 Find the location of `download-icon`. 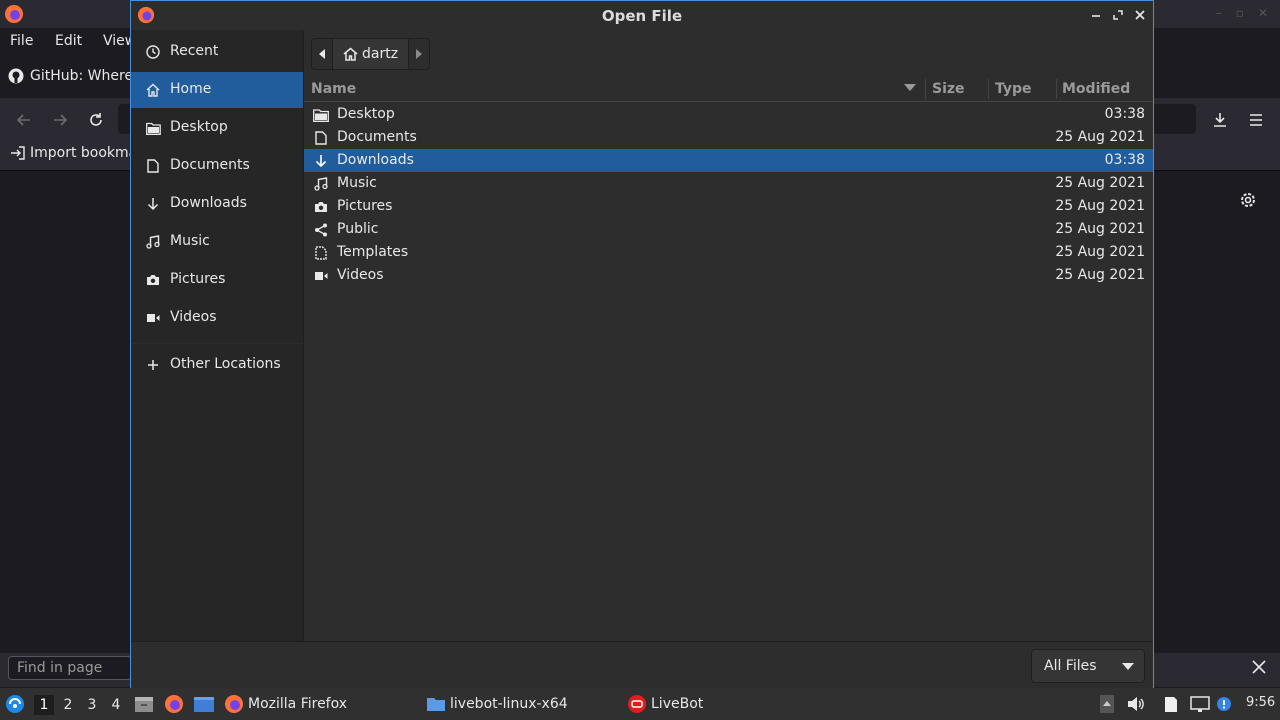

download-icon is located at coordinates (153, 204).